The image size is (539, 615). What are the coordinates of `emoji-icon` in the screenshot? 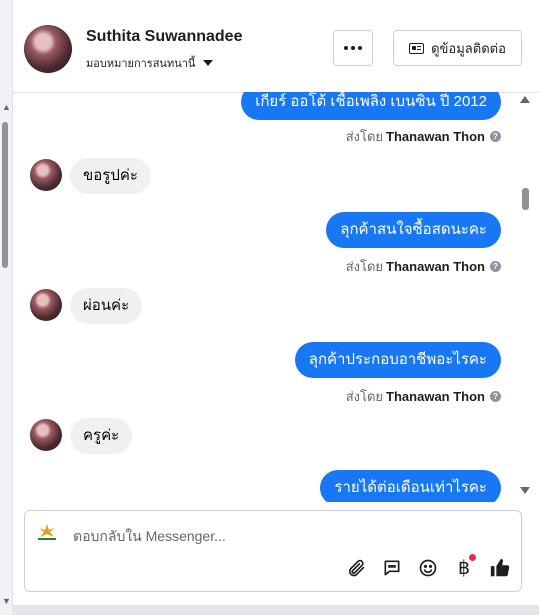 It's located at (428, 568).